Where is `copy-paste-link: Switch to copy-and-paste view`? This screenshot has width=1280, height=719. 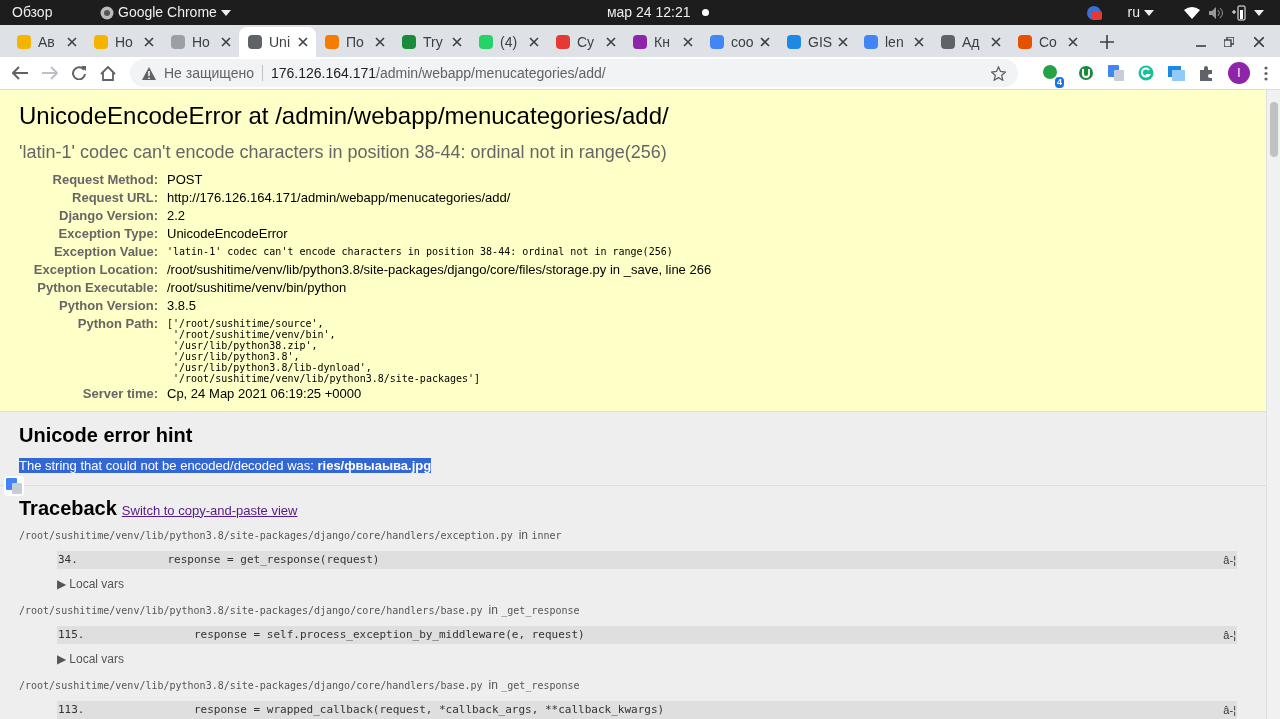
copy-paste-link: Switch to copy-and-paste view is located at coordinates (209, 510).